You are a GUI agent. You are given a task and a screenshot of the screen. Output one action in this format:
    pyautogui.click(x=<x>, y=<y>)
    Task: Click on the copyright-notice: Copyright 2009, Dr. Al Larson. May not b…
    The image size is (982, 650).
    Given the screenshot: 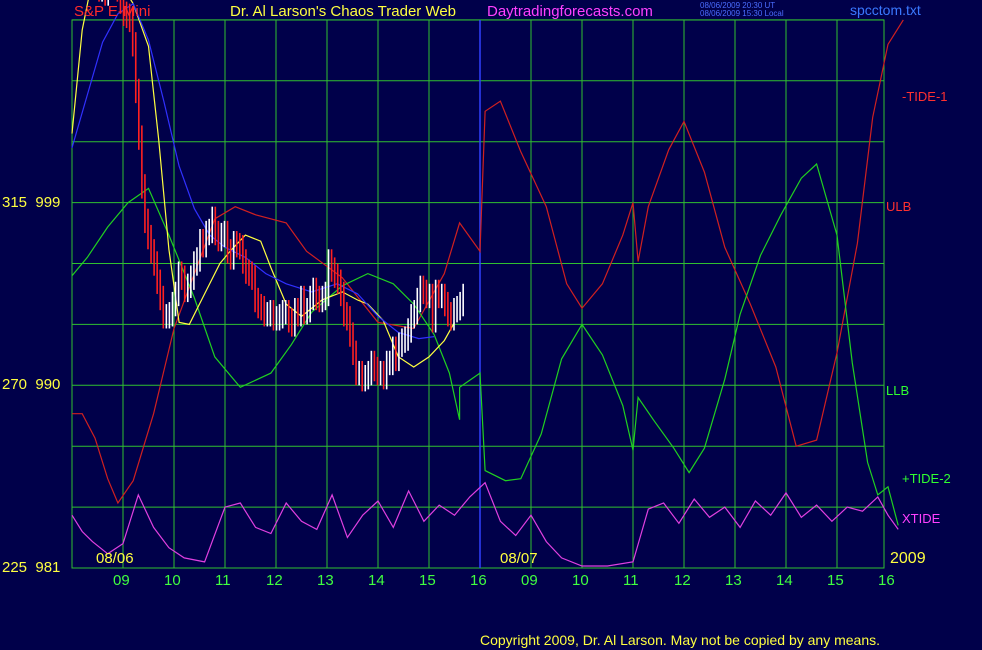 What is the action you would take?
    pyautogui.click(x=680, y=640)
    